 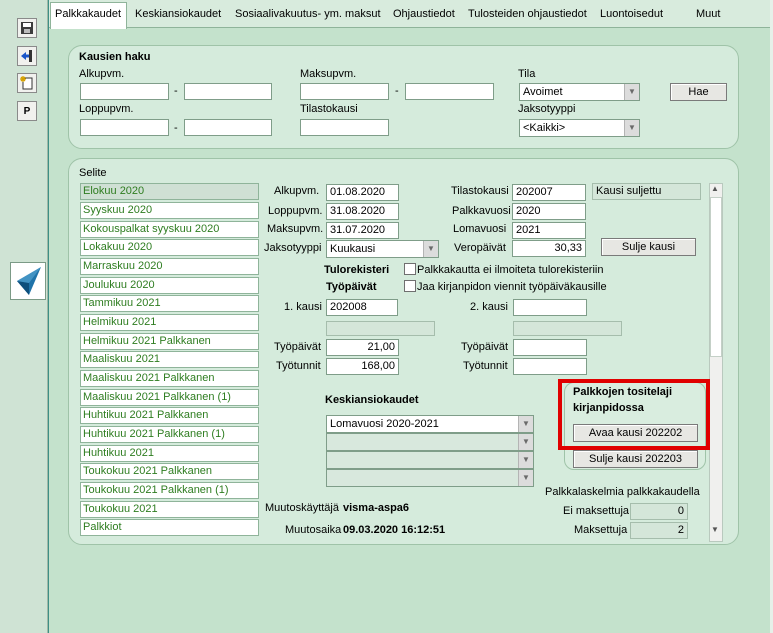 I want to click on save-icon, so click(x=27, y=28).